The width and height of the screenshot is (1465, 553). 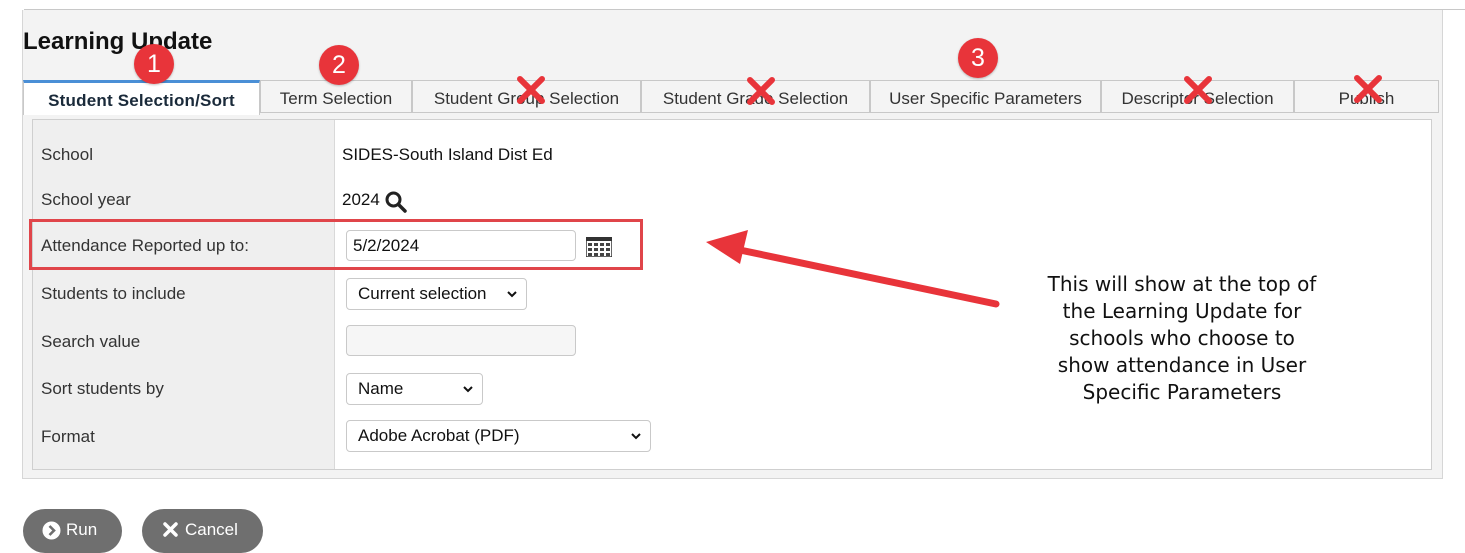 What do you see at coordinates (51, 530) in the screenshot?
I see `chevron-right-circle-icon` at bounding box center [51, 530].